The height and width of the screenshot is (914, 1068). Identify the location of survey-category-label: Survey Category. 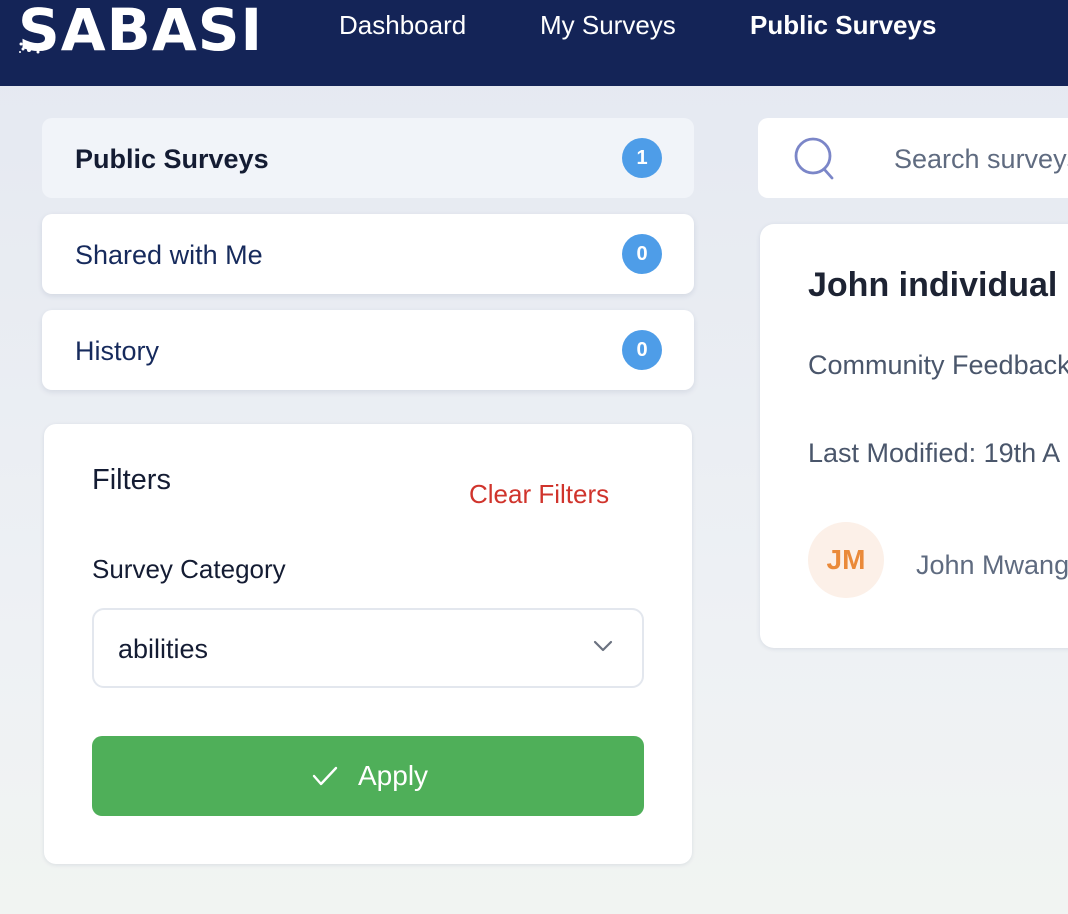
(189, 569).